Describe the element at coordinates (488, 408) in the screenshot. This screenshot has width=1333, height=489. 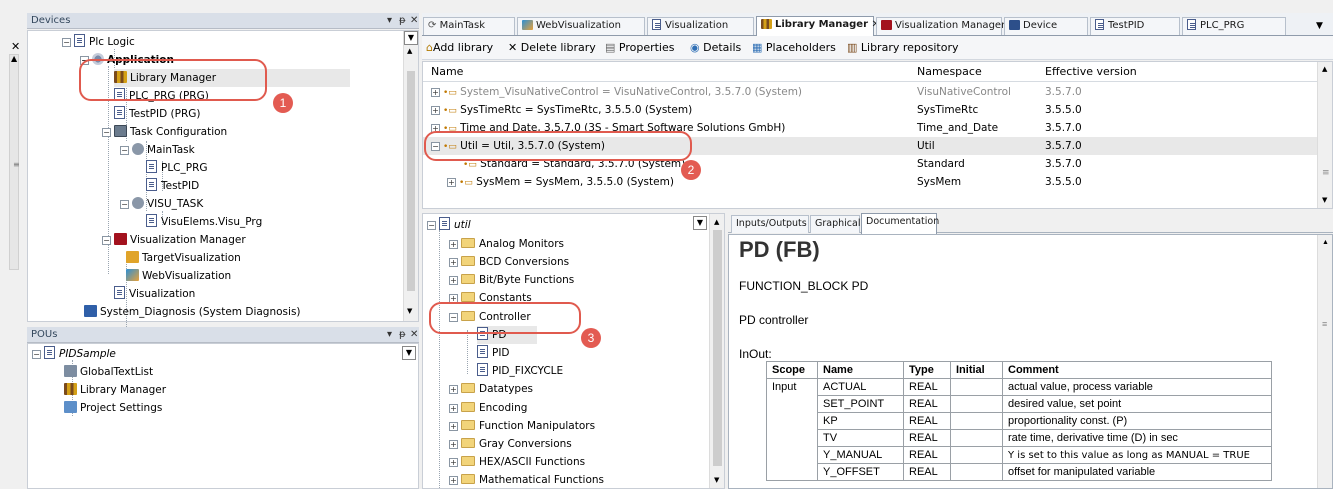
I see `tree-node-encoding: + Encoding` at that location.